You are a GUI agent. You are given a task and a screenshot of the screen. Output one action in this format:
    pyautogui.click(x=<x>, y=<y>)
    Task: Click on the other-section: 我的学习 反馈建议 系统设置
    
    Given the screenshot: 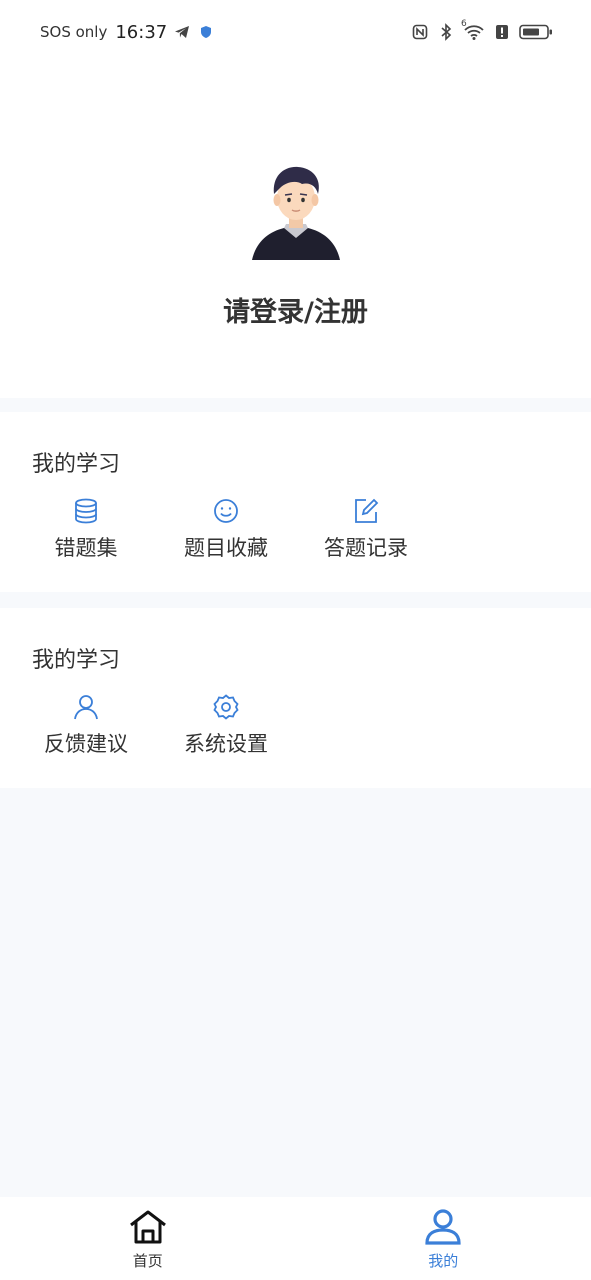 What is the action you would take?
    pyautogui.click(x=295, y=698)
    